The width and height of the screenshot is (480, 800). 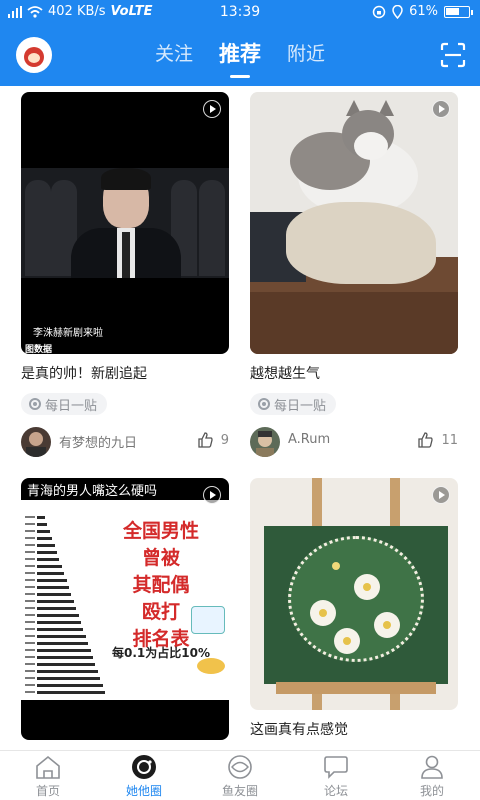 I want to click on author-name: A.Rum, so click(x=309, y=439).